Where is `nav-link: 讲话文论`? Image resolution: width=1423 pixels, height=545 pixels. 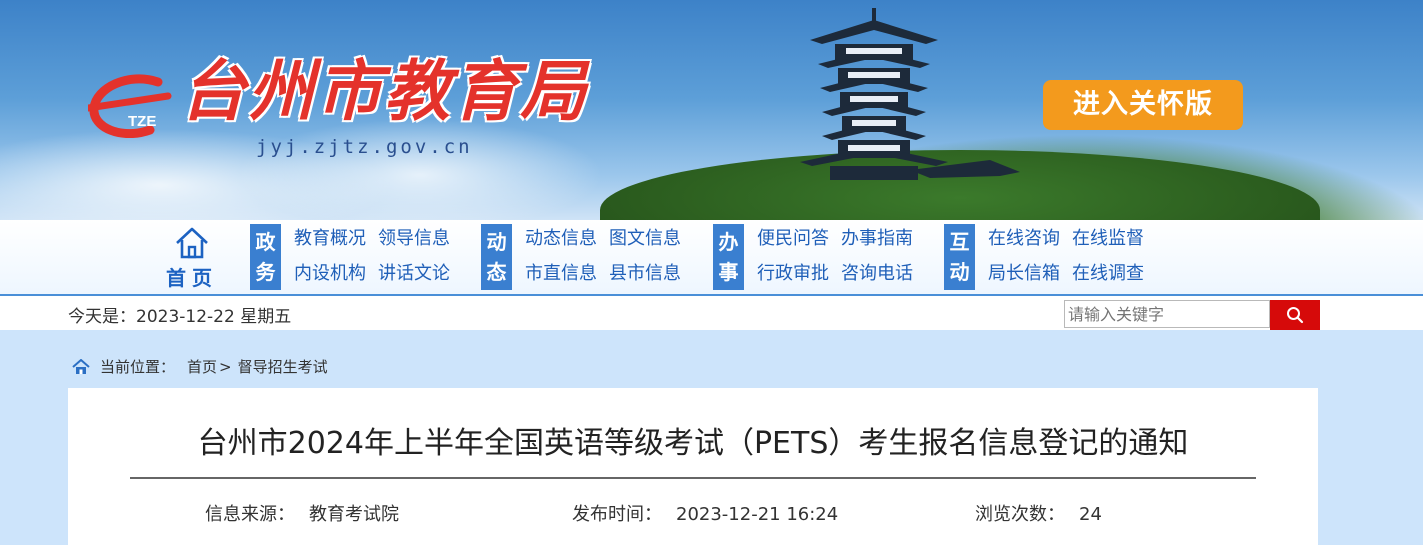
nav-link: 讲话文论 is located at coordinates (414, 276).